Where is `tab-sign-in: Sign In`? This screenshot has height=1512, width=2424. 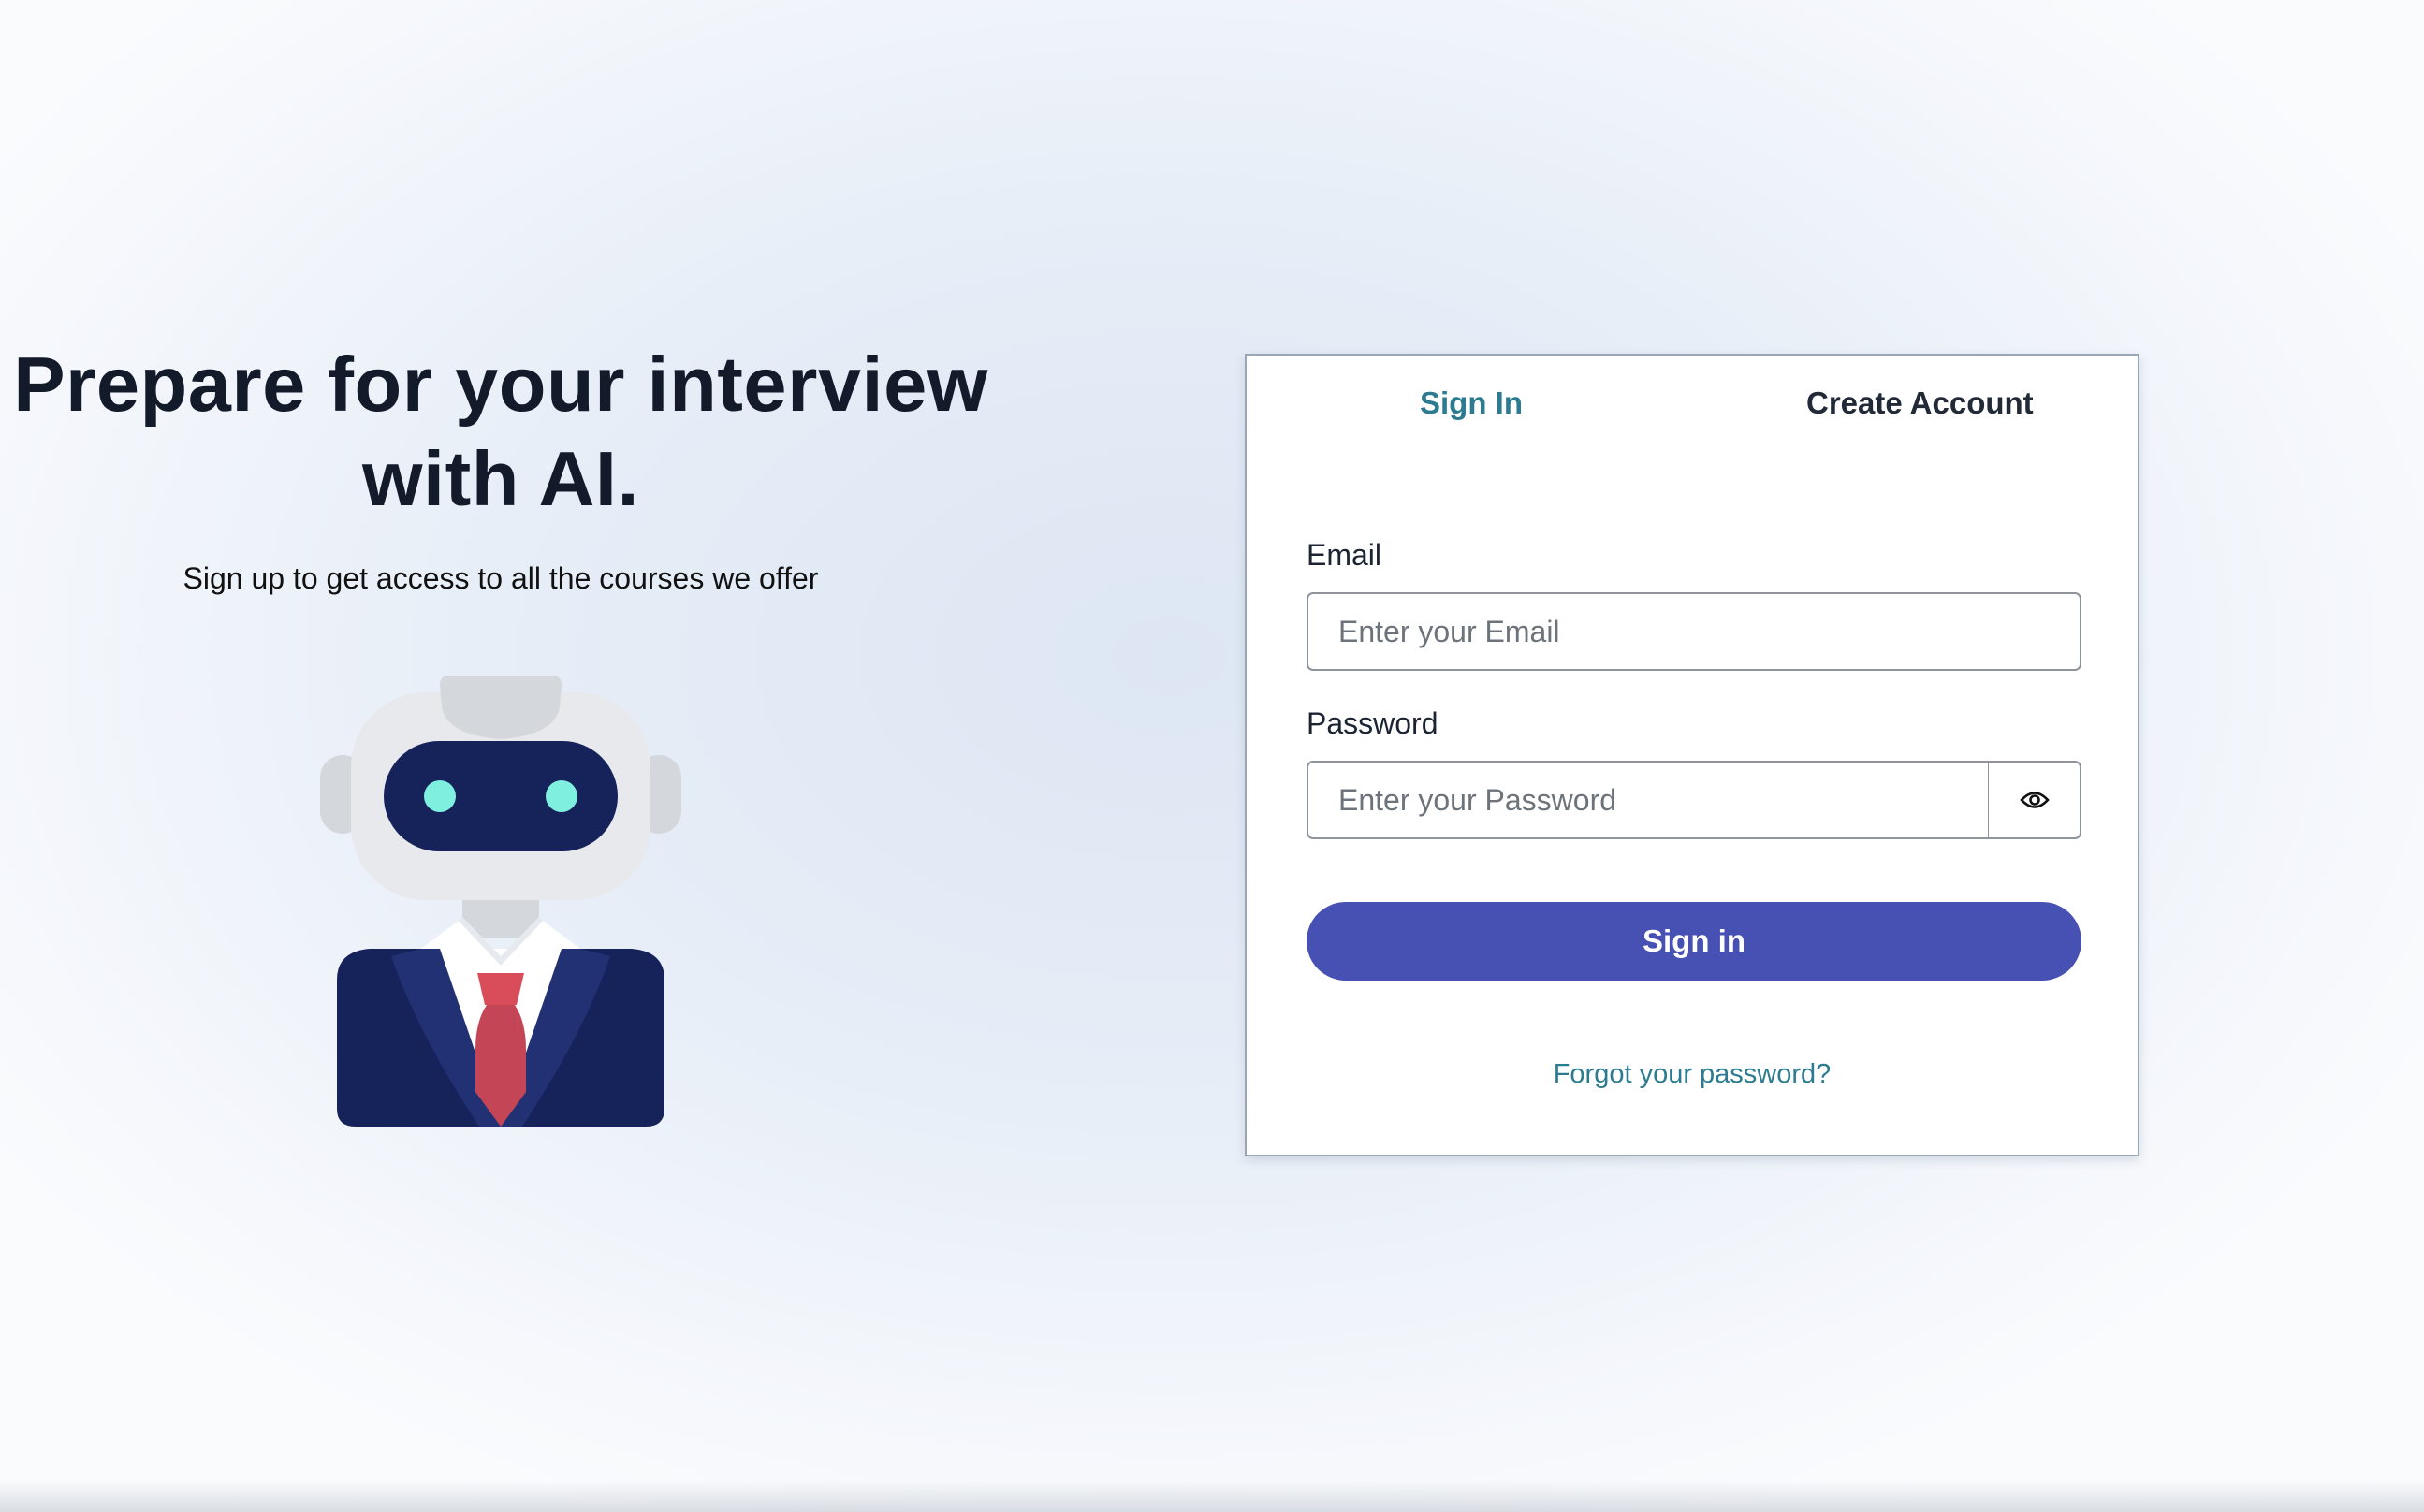
tab-sign-in: Sign In is located at coordinates (1471, 403).